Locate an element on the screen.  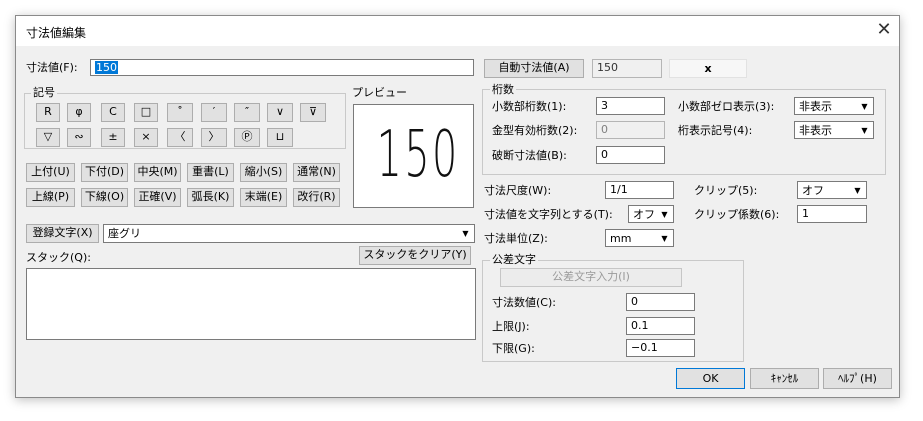
symbol-right-angle-button: 〉 is located at coordinates (214, 137).